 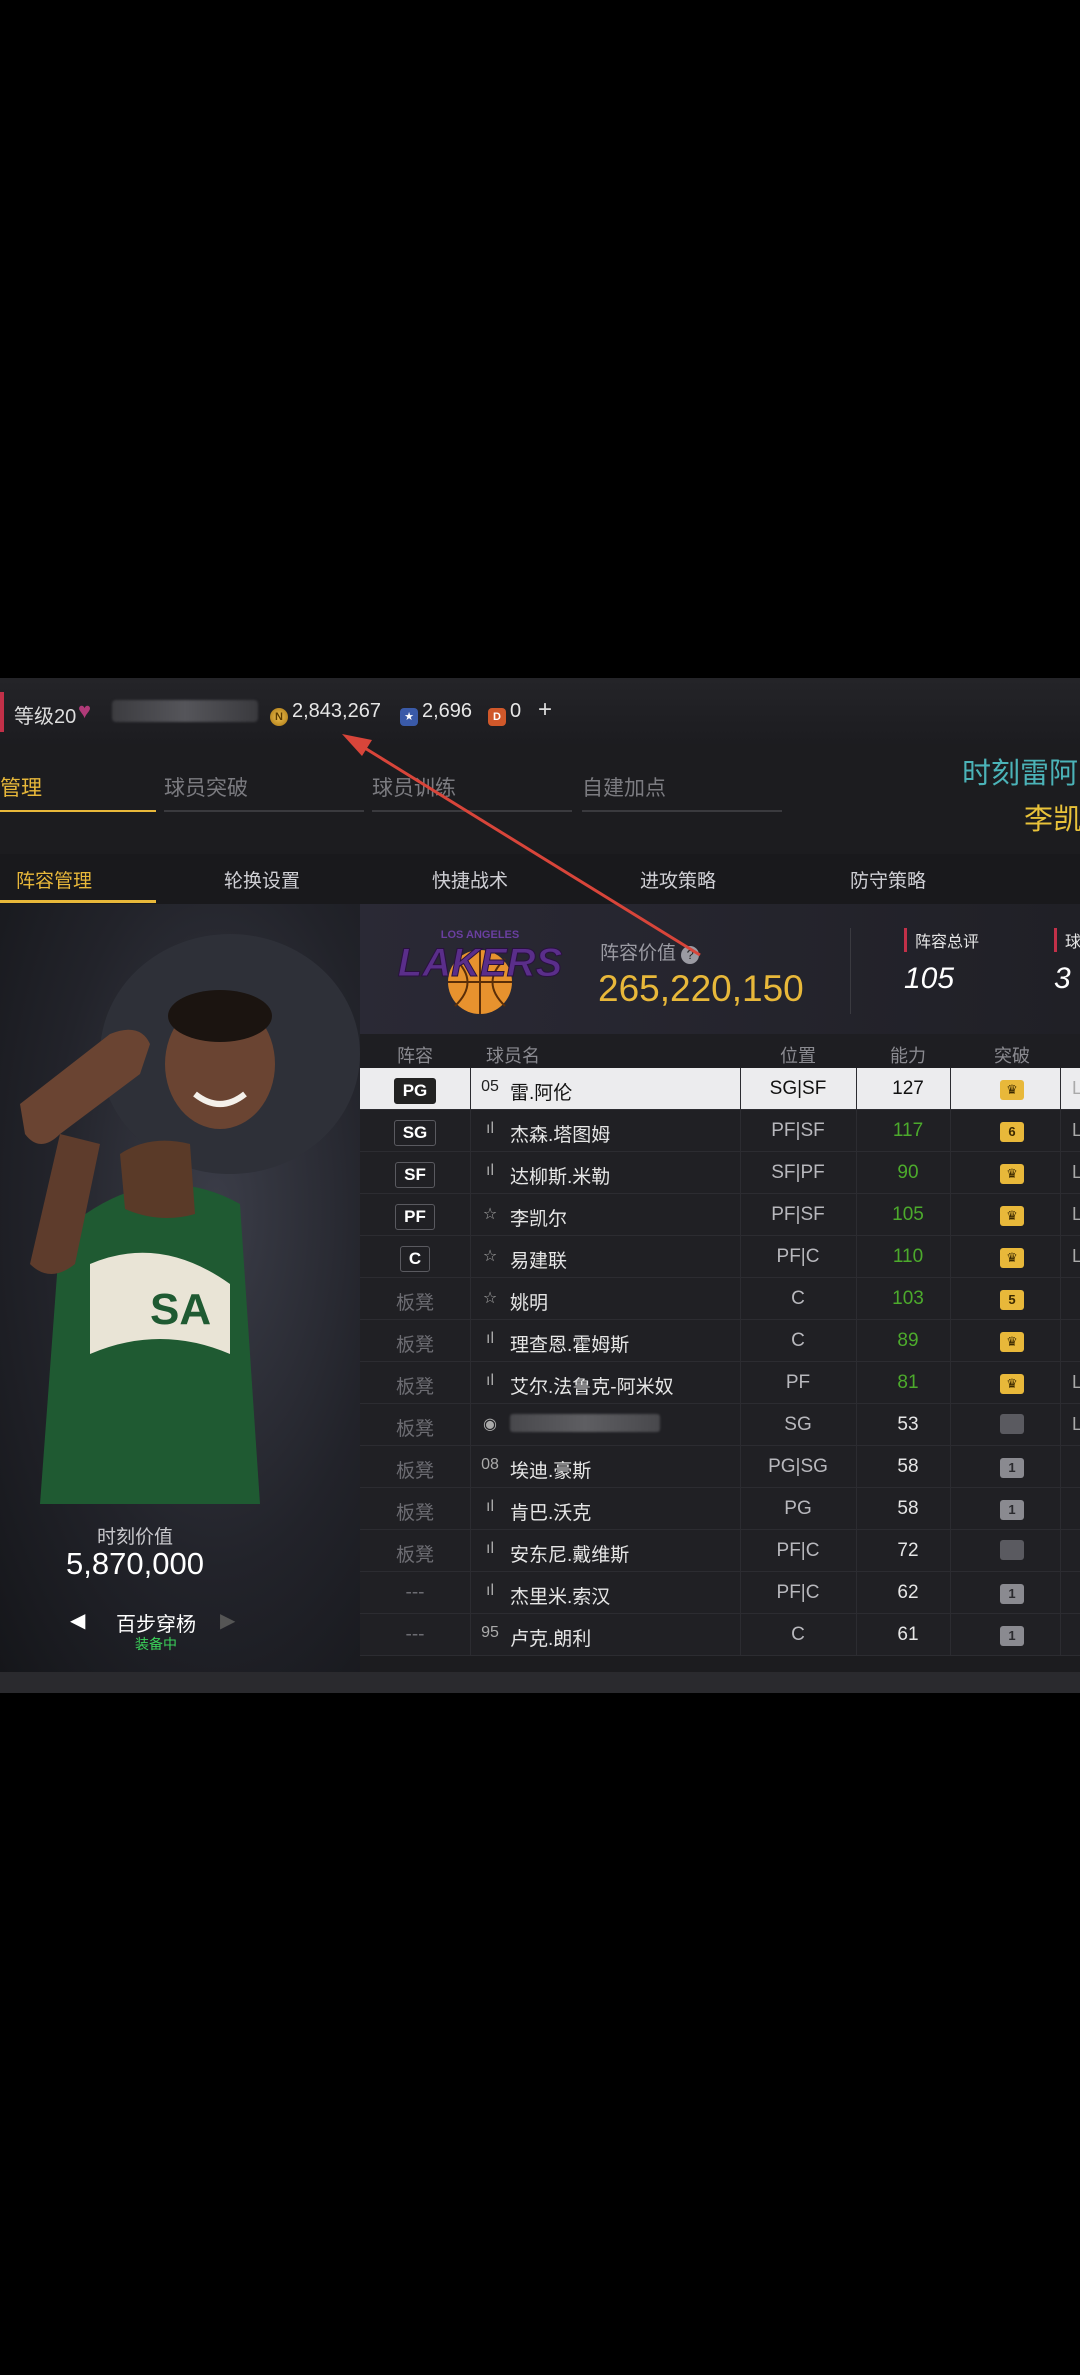 What do you see at coordinates (262, 879) in the screenshot?
I see `subtab-rotation: 轮换设置` at bounding box center [262, 879].